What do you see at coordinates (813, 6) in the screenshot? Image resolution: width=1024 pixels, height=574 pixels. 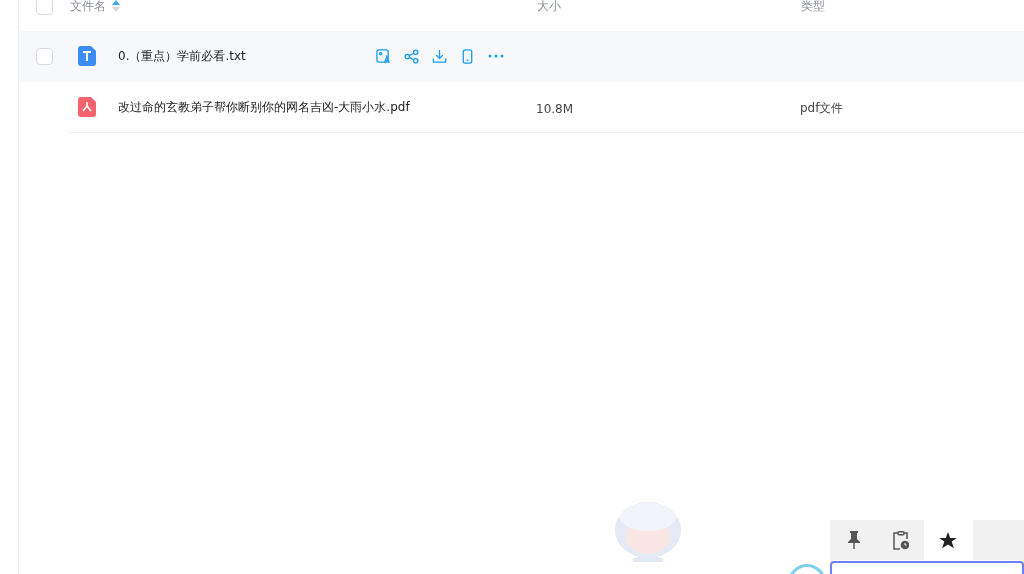 I see `column-header: 类型` at bounding box center [813, 6].